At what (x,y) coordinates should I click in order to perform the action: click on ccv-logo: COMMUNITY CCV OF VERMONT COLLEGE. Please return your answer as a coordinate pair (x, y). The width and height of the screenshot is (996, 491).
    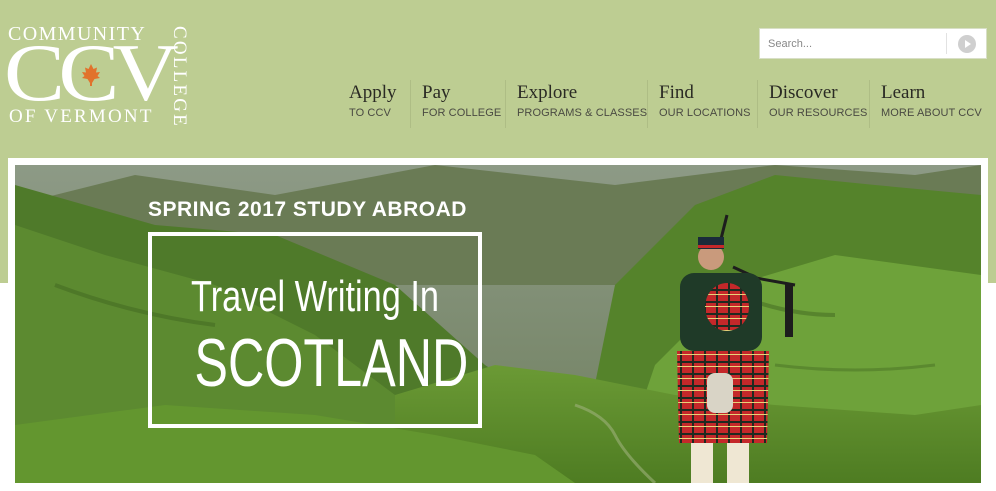
    Looking at the image, I should click on (101, 75).